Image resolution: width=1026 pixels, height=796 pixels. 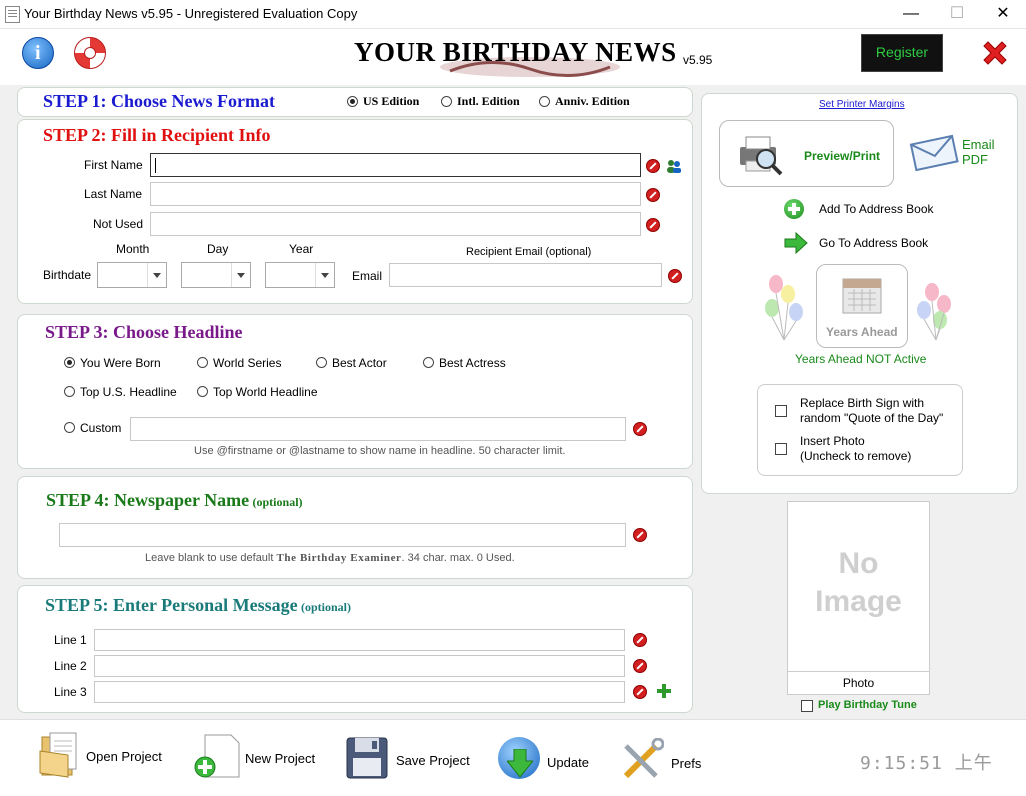 What do you see at coordinates (118, 224) in the screenshot?
I see `not-used-label: Not Used` at bounding box center [118, 224].